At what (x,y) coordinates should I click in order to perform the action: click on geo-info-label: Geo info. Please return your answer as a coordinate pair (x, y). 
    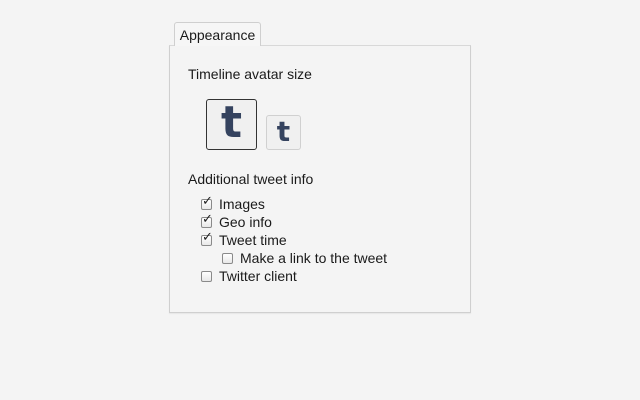
    Looking at the image, I should click on (245, 222).